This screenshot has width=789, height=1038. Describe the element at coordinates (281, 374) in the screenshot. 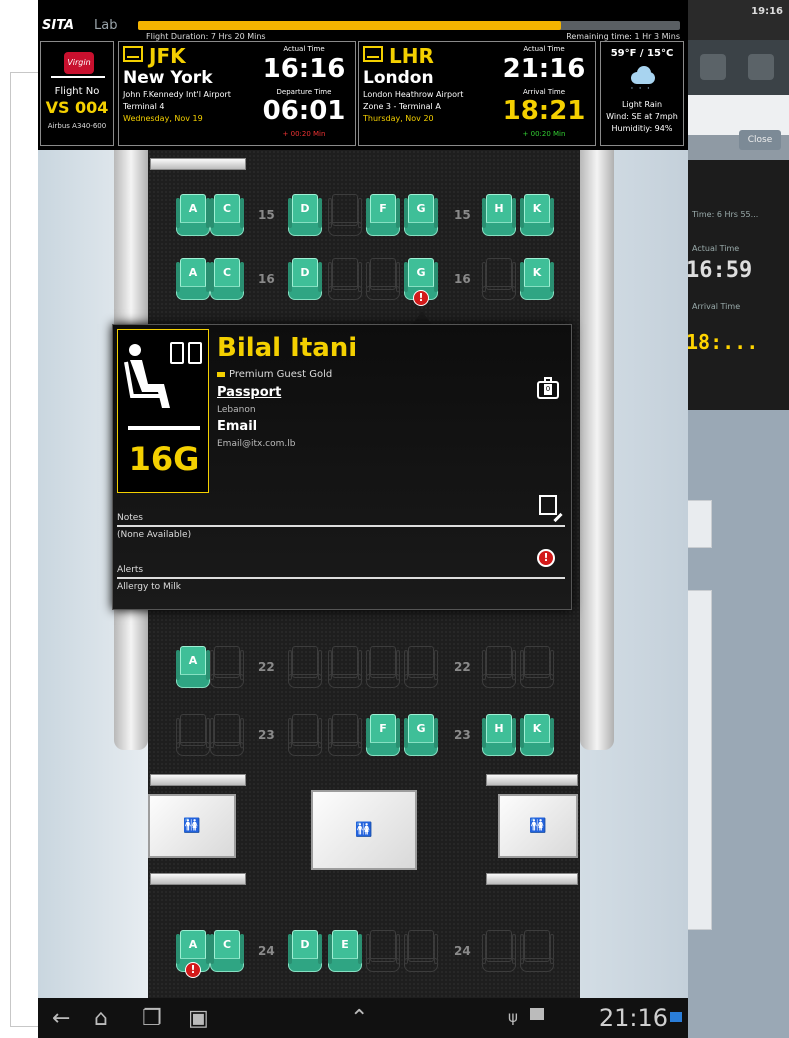

I see `loyalty-tier-label: Premium Guest Gold` at that location.